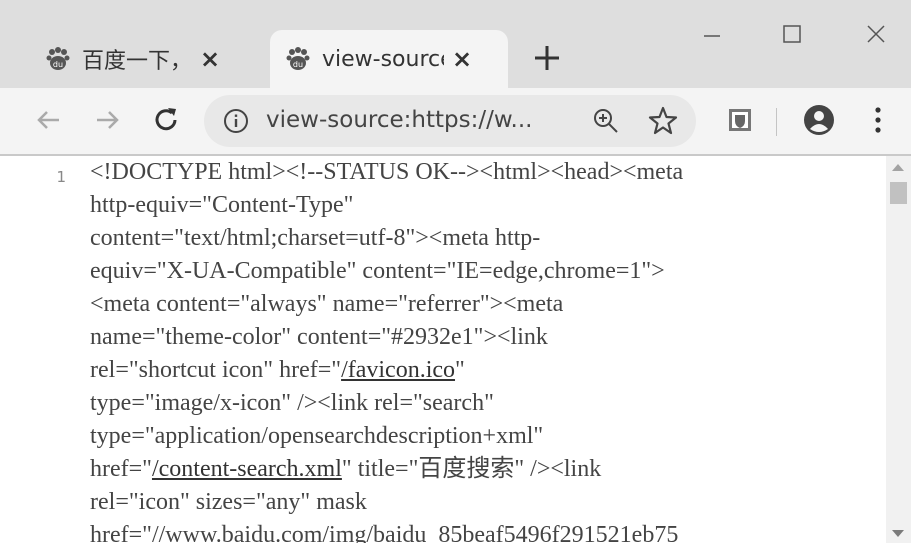 The width and height of the screenshot is (911, 543). I want to click on extension-button, so click(740, 120).